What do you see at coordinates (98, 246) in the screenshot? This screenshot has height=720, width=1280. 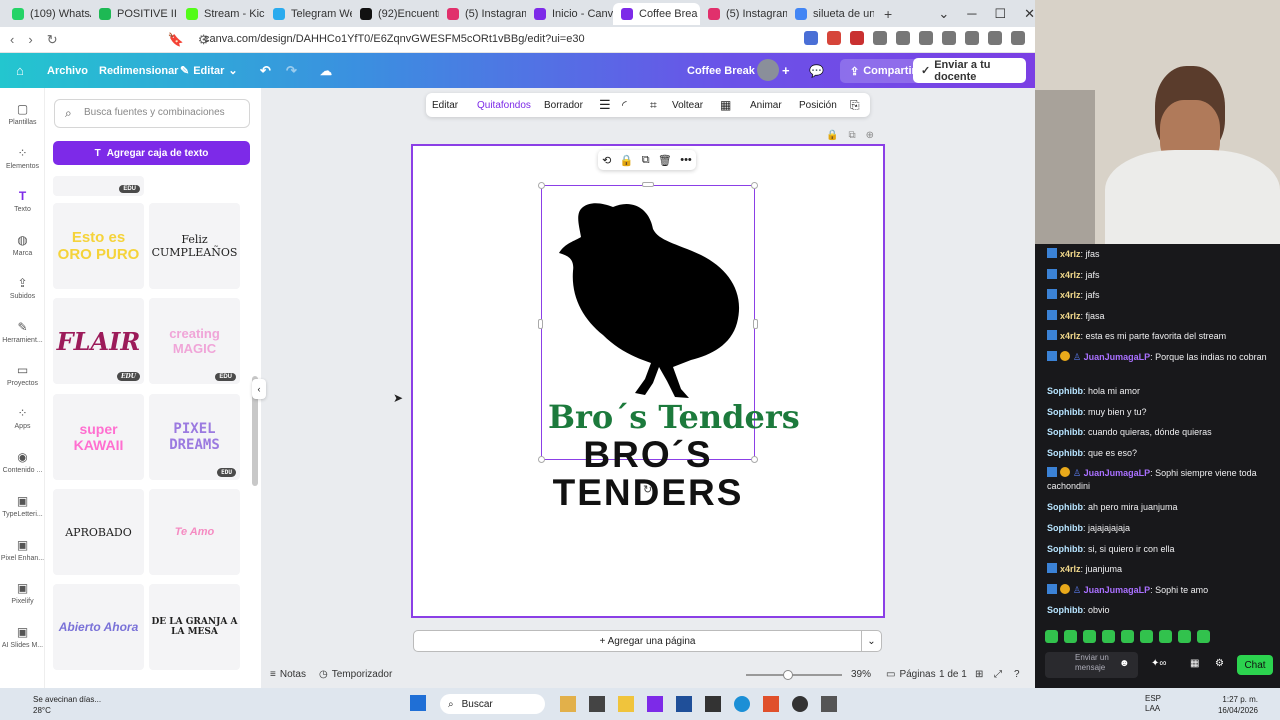 I see `font-combo-card: Esto es ORO PURO` at bounding box center [98, 246].